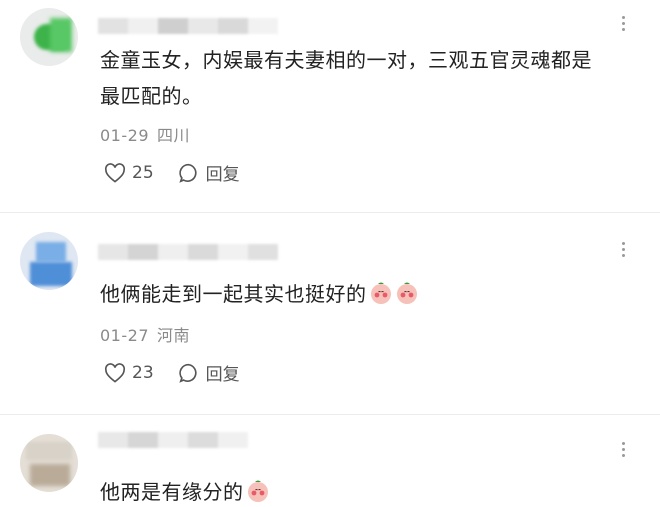  Describe the element at coordinates (185, 490) in the screenshot. I see `comment-text: 他两是有缘分的` at that location.